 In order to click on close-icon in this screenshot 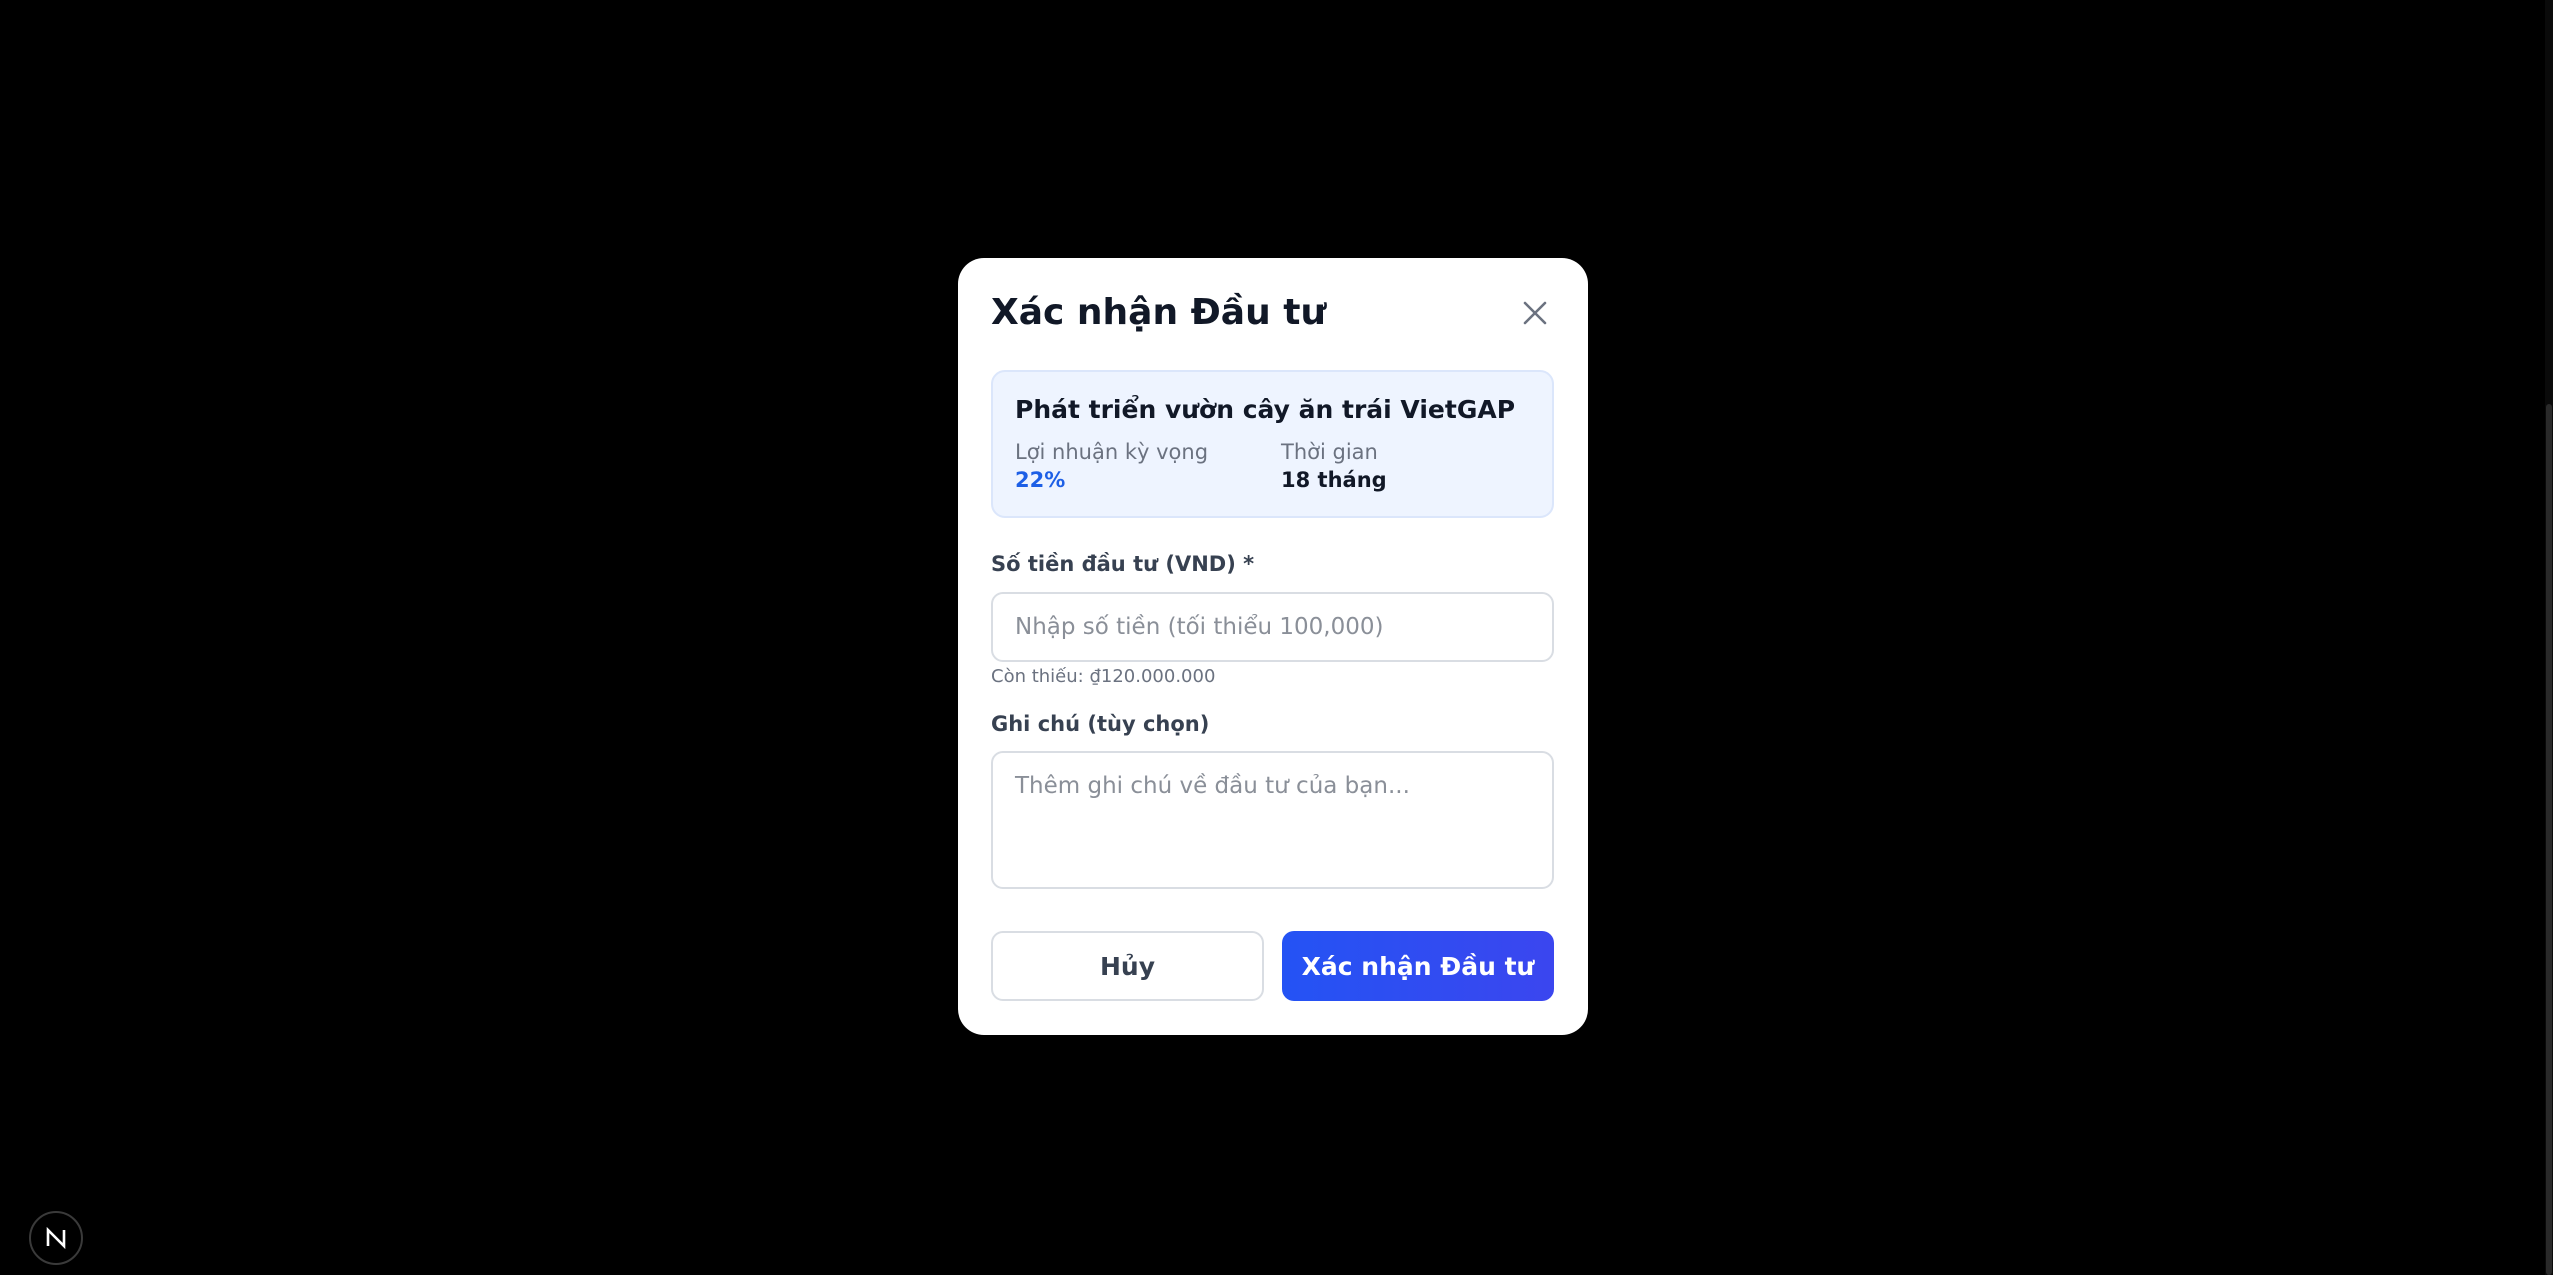, I will do `click(1535, 313)`.